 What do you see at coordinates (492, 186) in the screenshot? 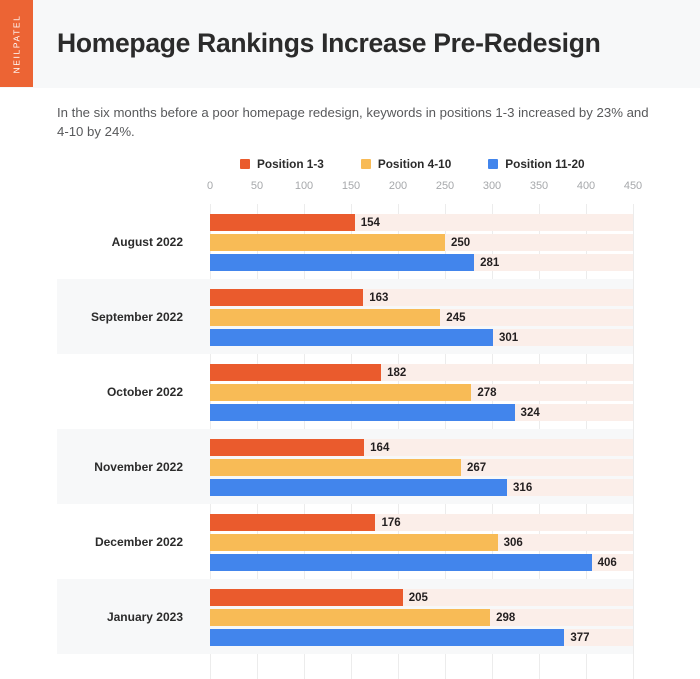
I see `x-axis-tick-300: 300` at bounding box center [492, 186].